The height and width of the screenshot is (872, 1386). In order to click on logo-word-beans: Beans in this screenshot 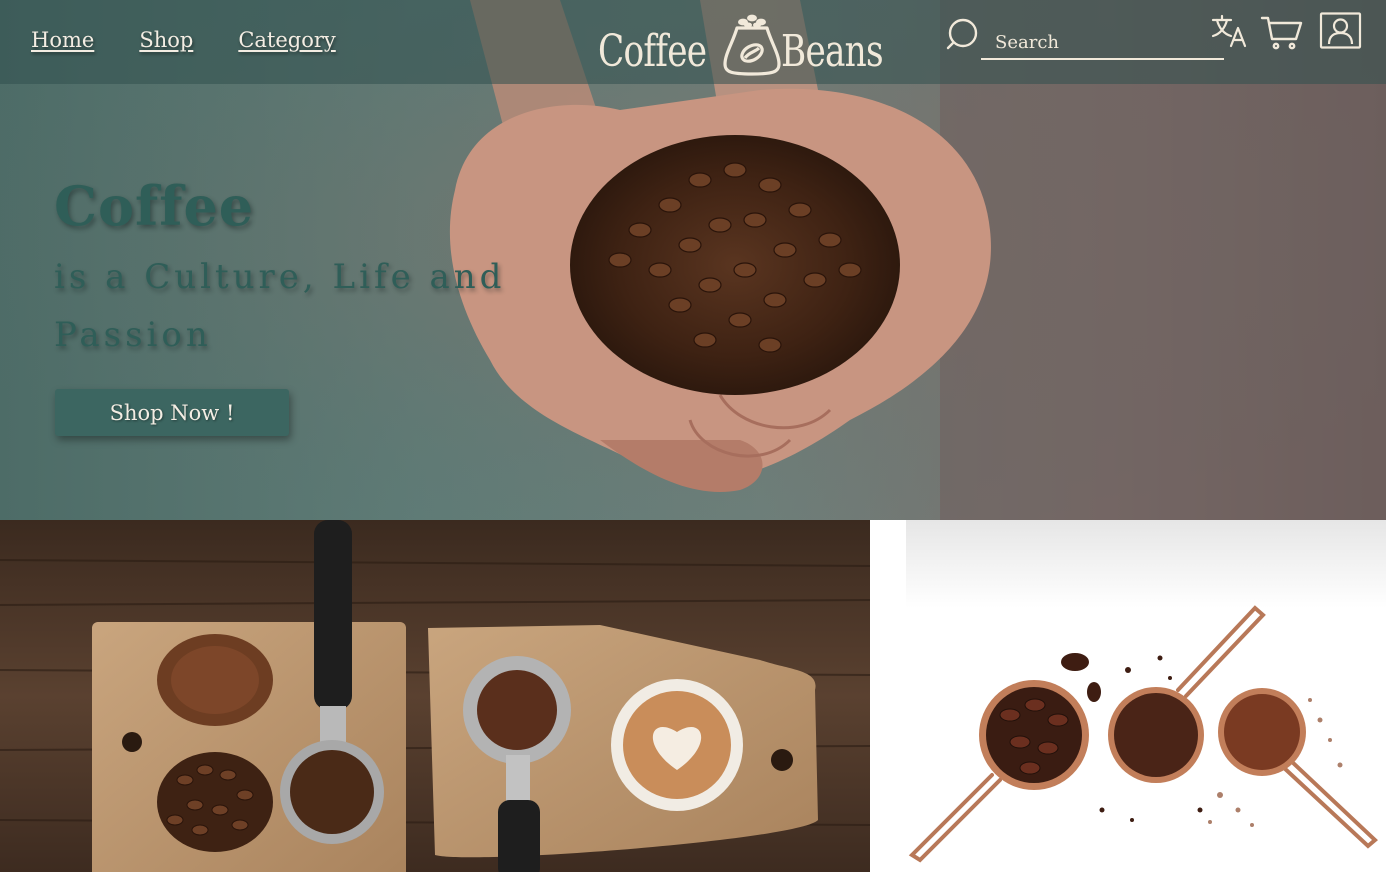, I will do `click(832, 51)`.